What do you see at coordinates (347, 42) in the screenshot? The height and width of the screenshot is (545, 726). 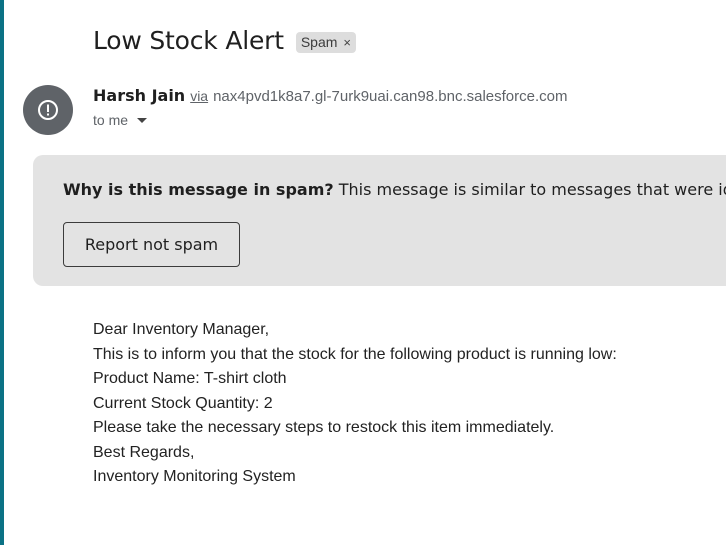 I see `remove-label-icon: ×` at bounding box center [347, 42].